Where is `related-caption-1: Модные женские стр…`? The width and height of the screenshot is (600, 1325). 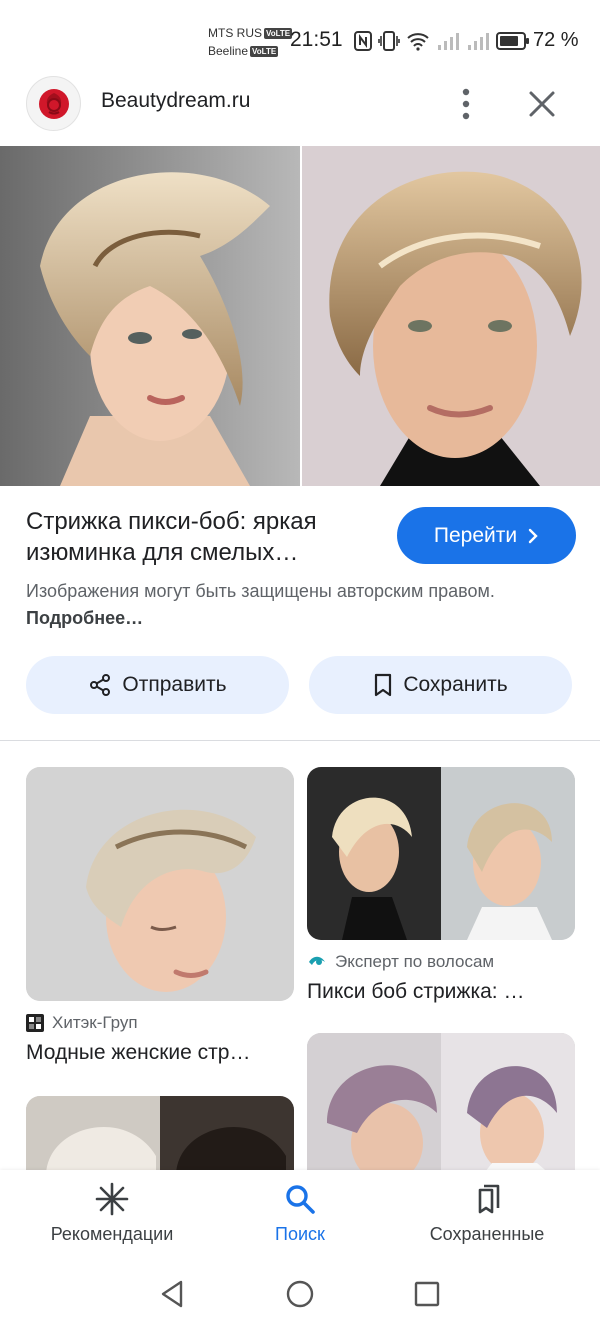 related-caption-1: Модные женские стр… is located at coordinates (138, 1053).